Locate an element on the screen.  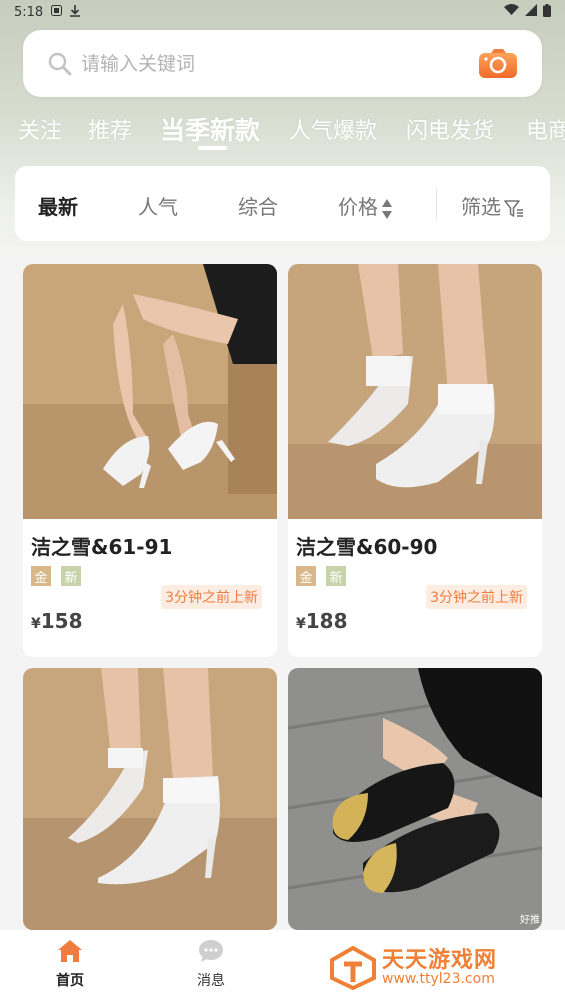
tab-fast-ship: 闪电发货 is located at coordinates (450, 129).